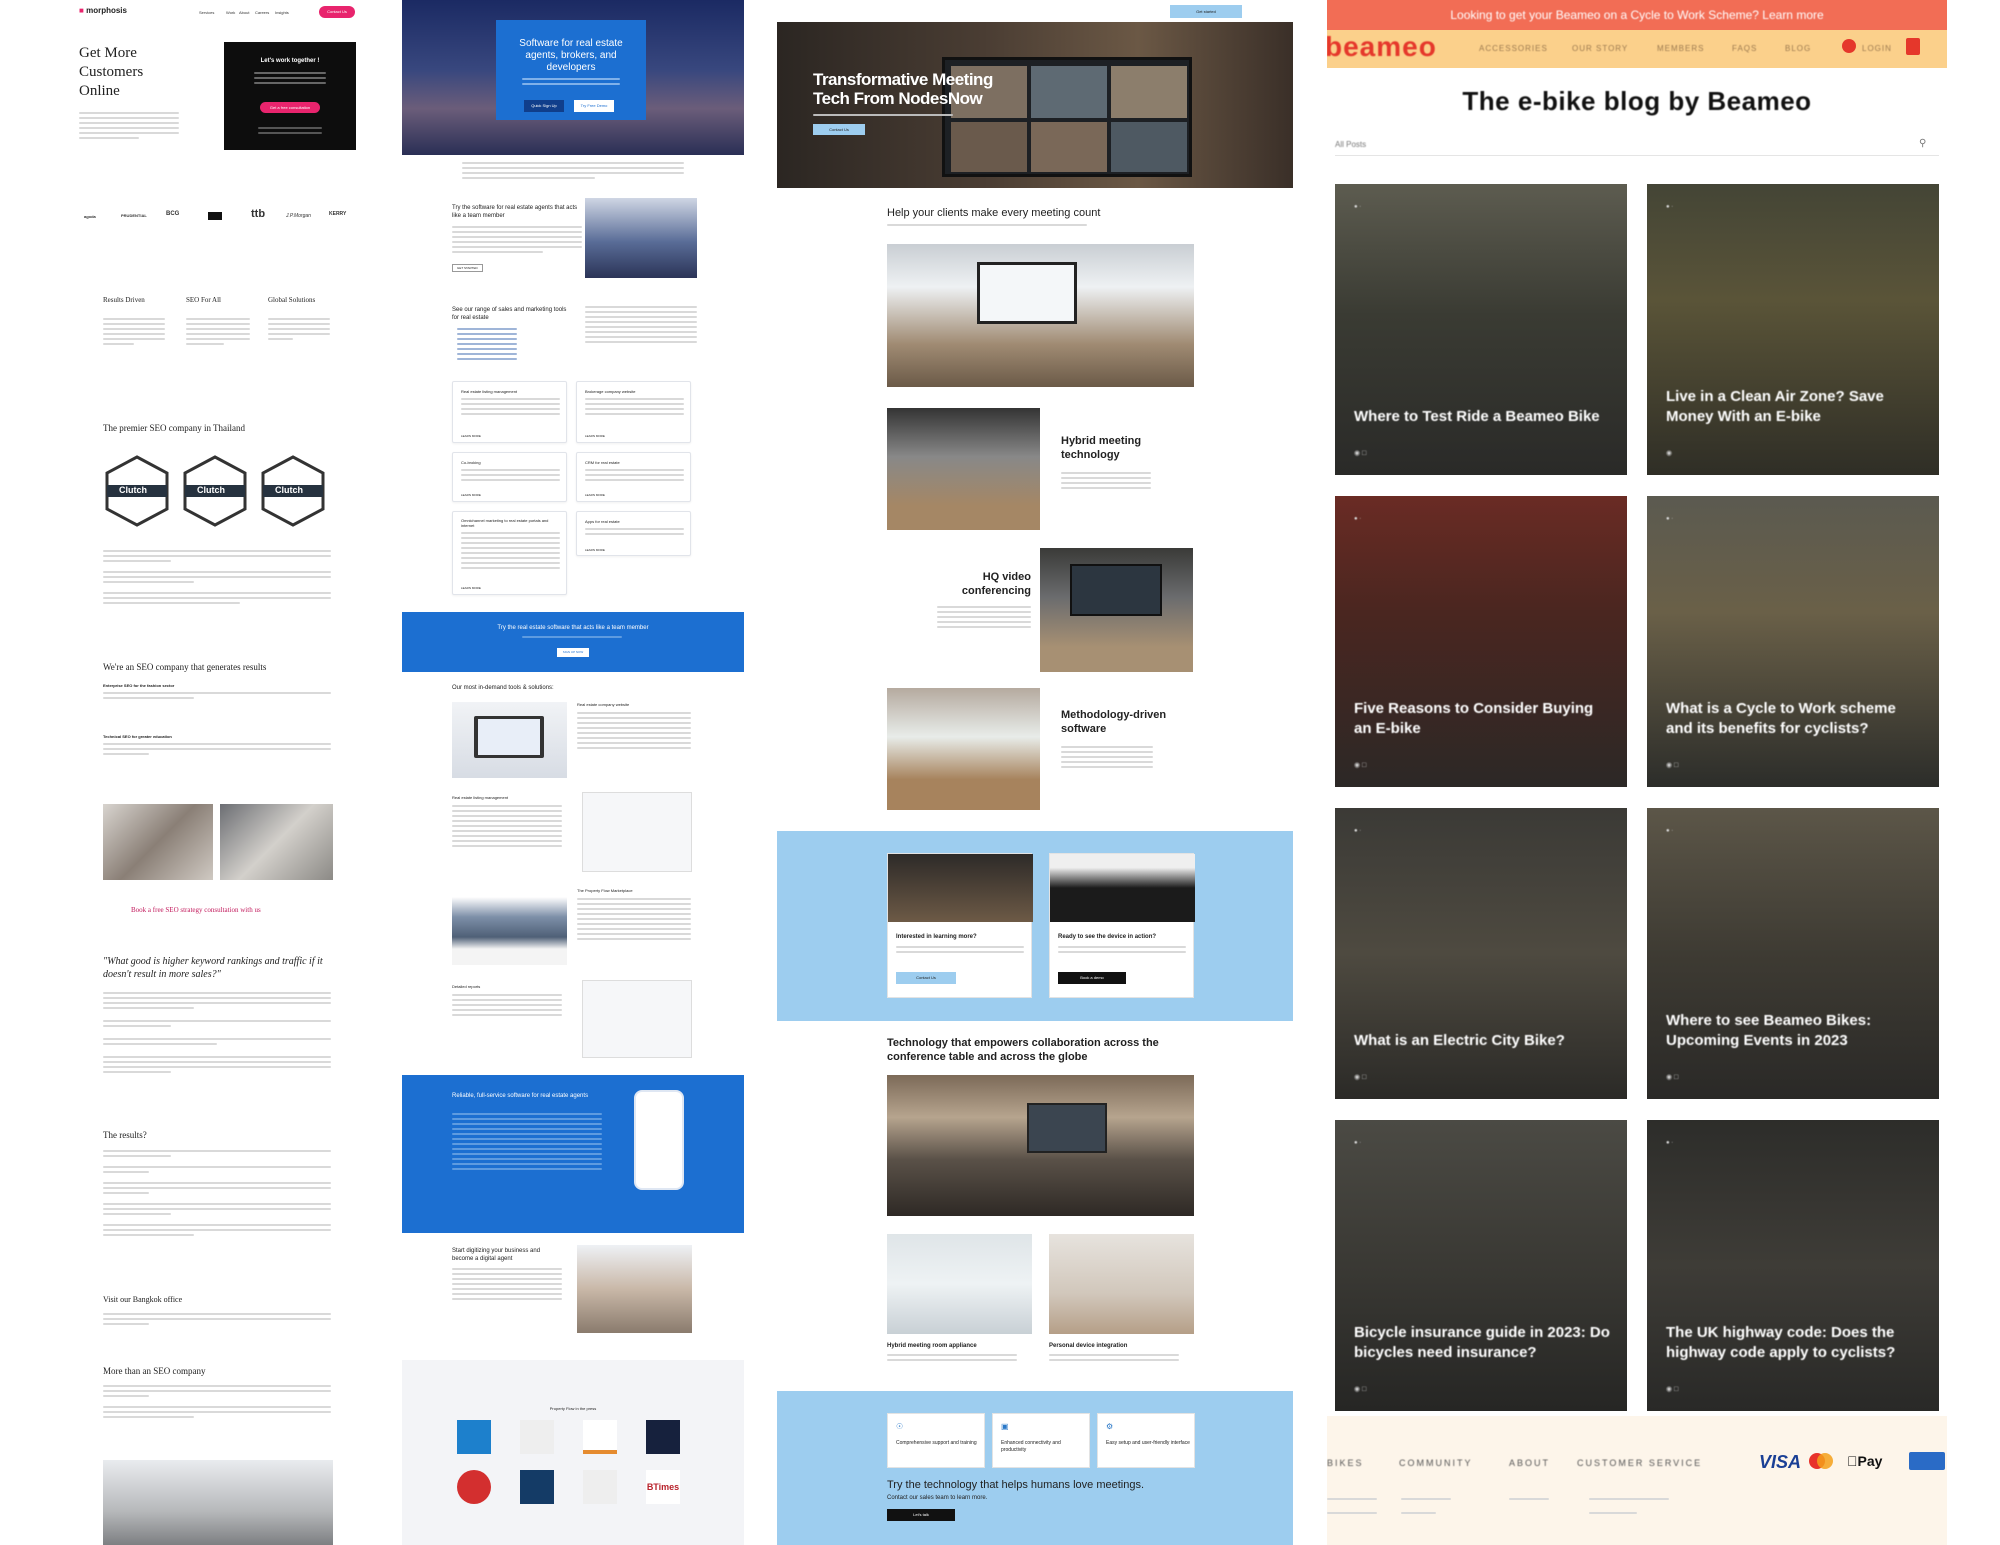  What do you see at coordinates (573, 172) in the screenshot?
I see `intro-paragraph` at bounding box center [573, 172].